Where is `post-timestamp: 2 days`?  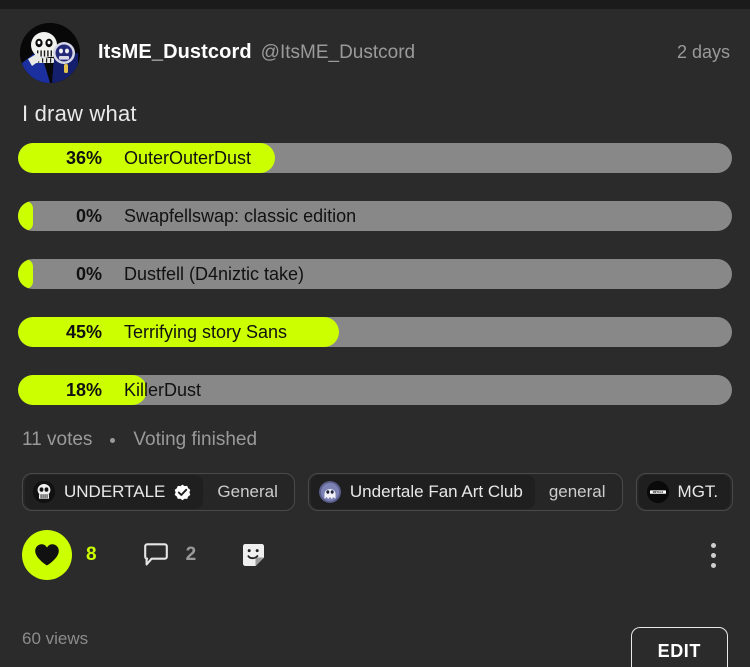
post-timestamp: 2 days is located at coordinates (703, 52).